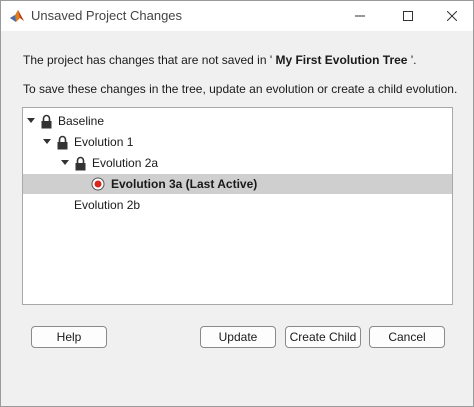  I want to click on tree-node-evolution-2a: Evolution 2a, so click(109, 163).